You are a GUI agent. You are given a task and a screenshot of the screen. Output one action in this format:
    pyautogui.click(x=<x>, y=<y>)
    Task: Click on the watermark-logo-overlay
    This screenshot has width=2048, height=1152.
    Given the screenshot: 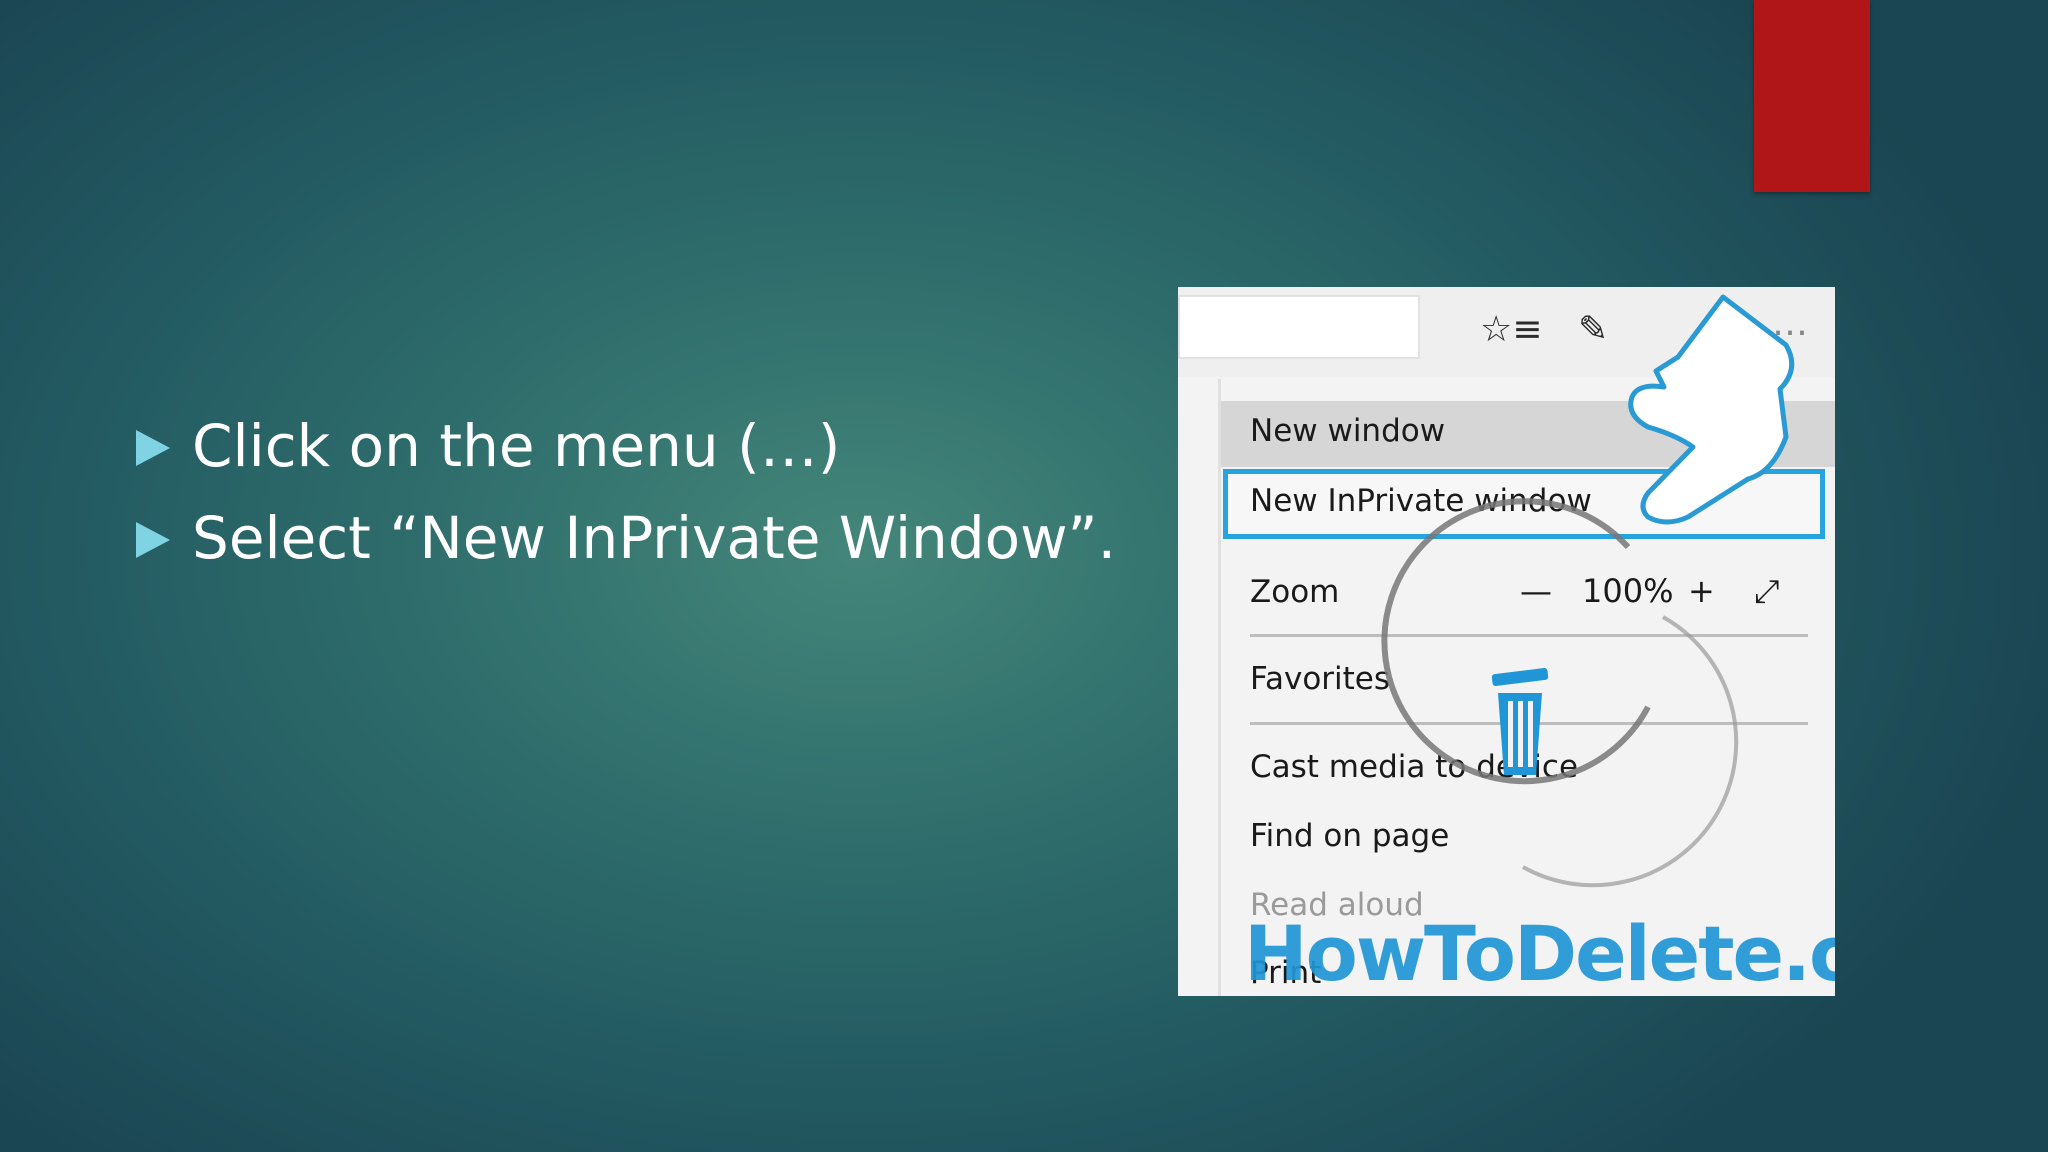 What is the action you would take?
    pyautogui.click(x=1588, y=591)
    